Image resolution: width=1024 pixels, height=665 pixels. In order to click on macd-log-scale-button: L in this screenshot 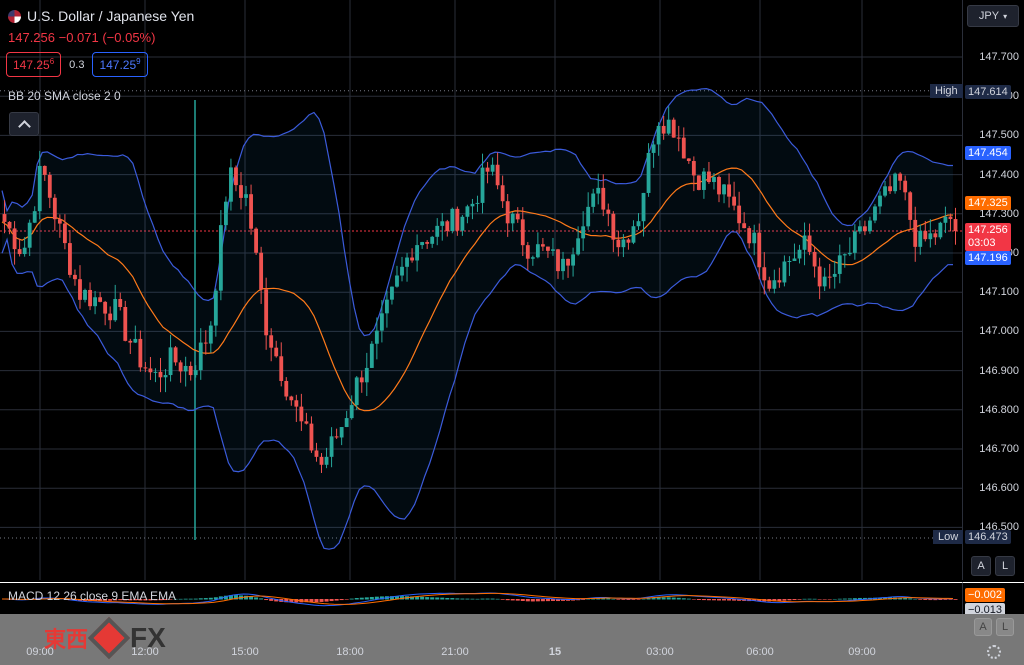, I will do `click(1005, 627)`.